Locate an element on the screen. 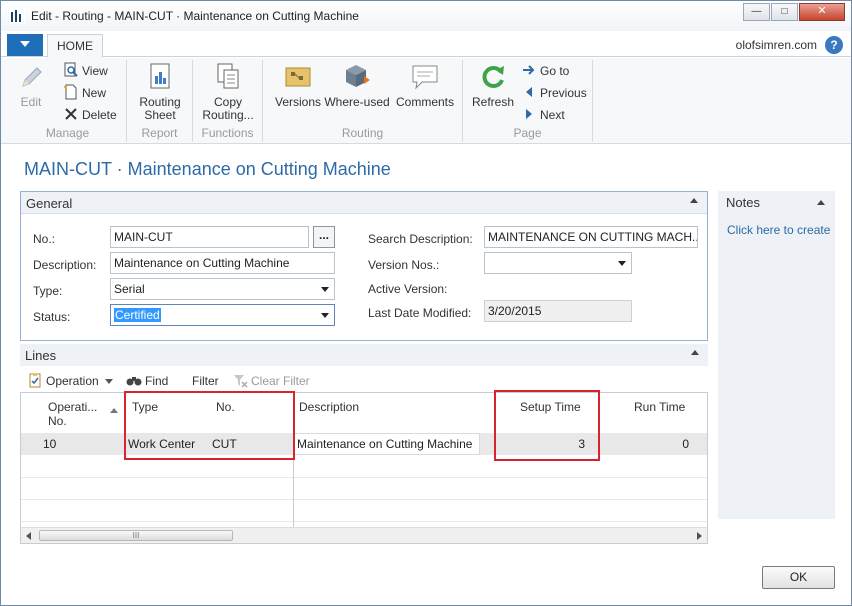 The width and height of the screenshot is (852, 606). close-button: ✕ is located at coordinates (822, 12).